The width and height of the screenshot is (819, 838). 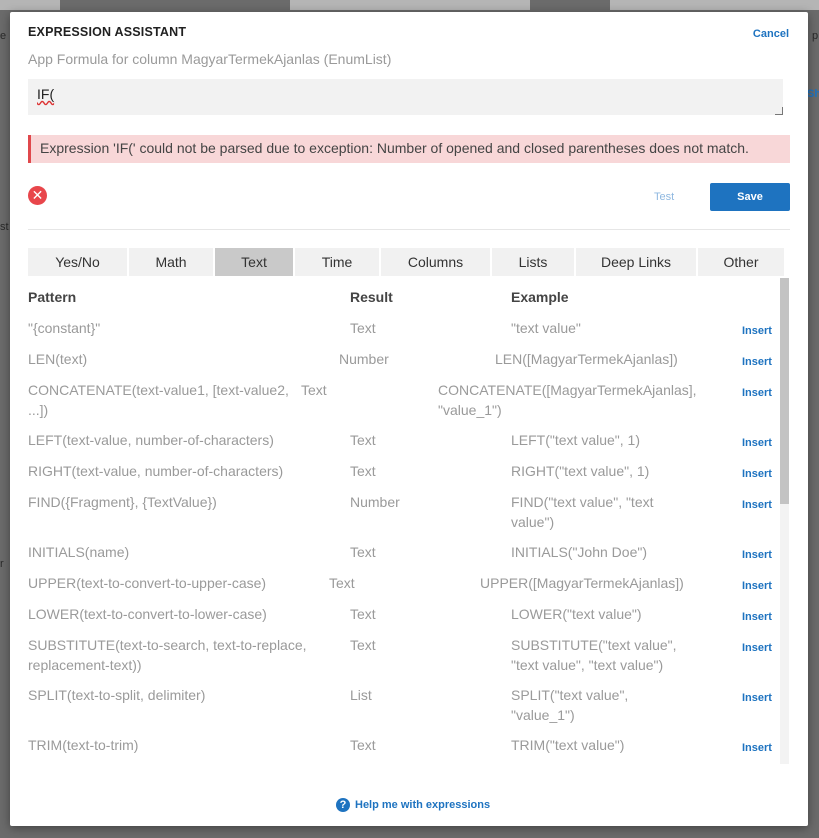 What do you see at coordinates (77, 262) in the screenshot?
I see `tab-yes-no: Yes/No` at bounding box center [77, 262].